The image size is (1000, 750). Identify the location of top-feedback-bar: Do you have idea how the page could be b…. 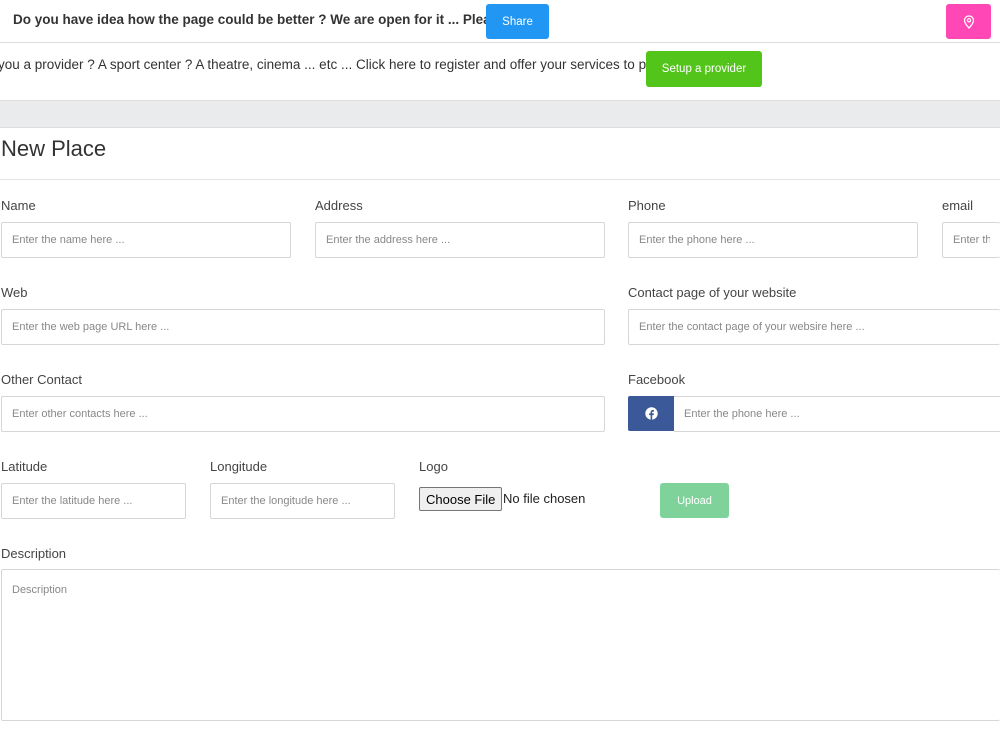
(500, 21).